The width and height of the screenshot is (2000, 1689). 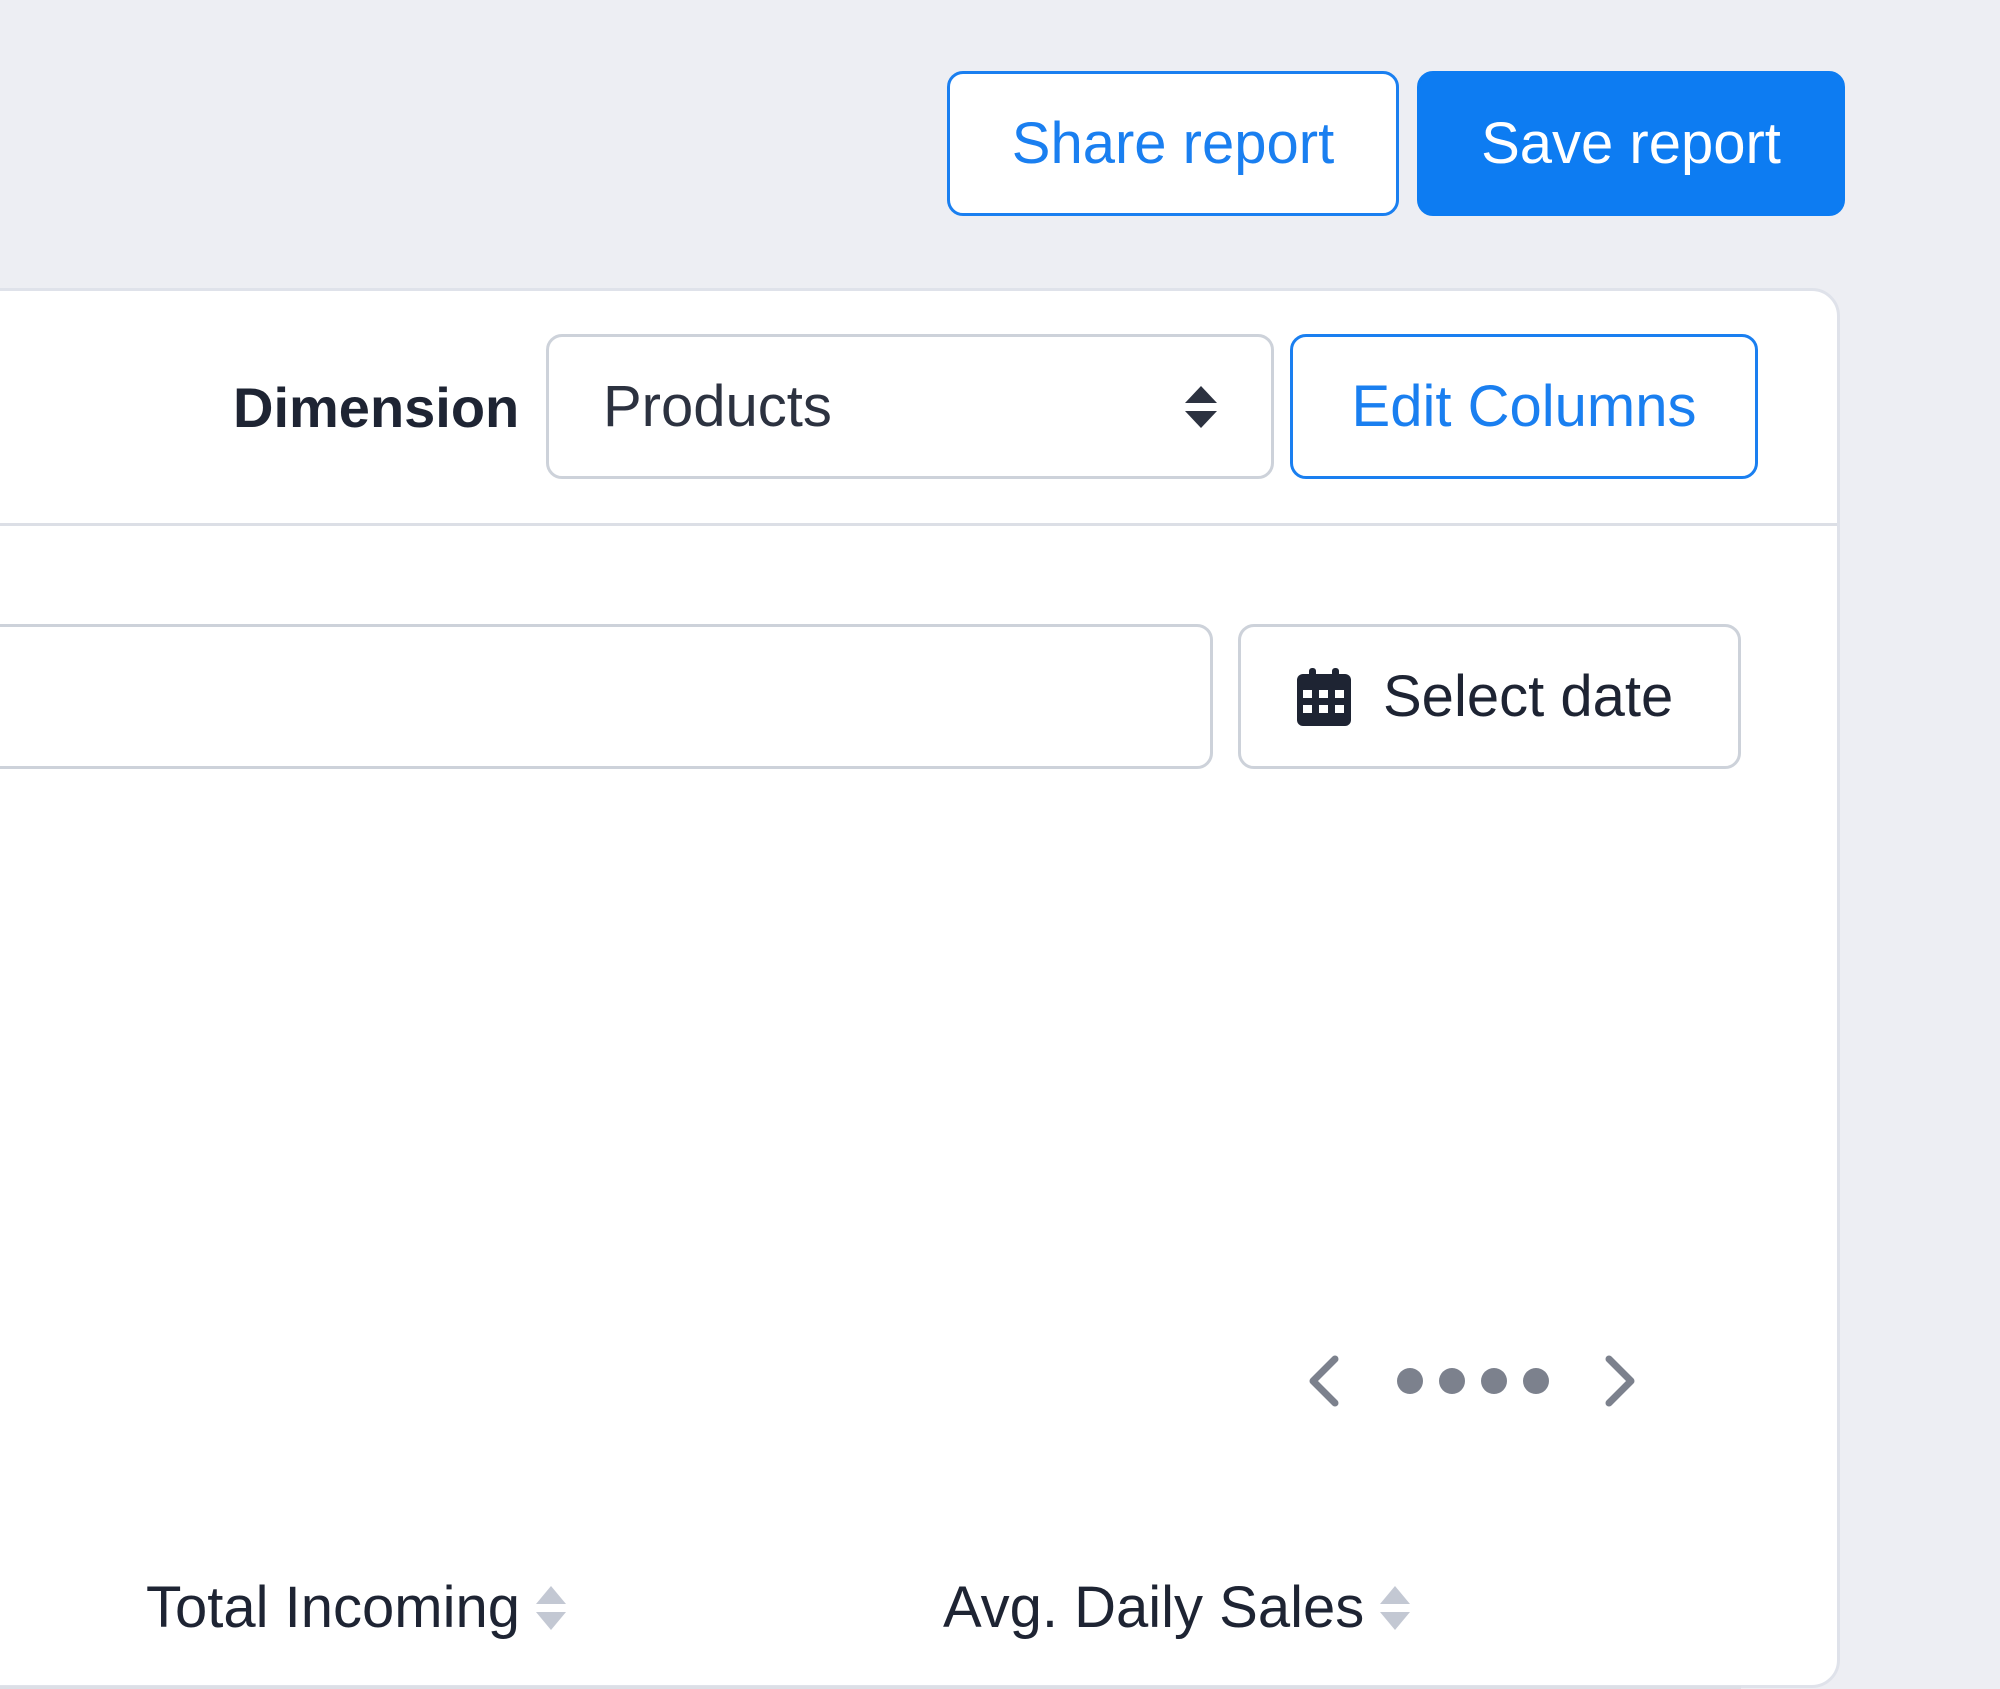 What do you see at coordinates (1201, 406) in the screenshot?
I see `select-caret-icon` at bounding box center [1201, 406].